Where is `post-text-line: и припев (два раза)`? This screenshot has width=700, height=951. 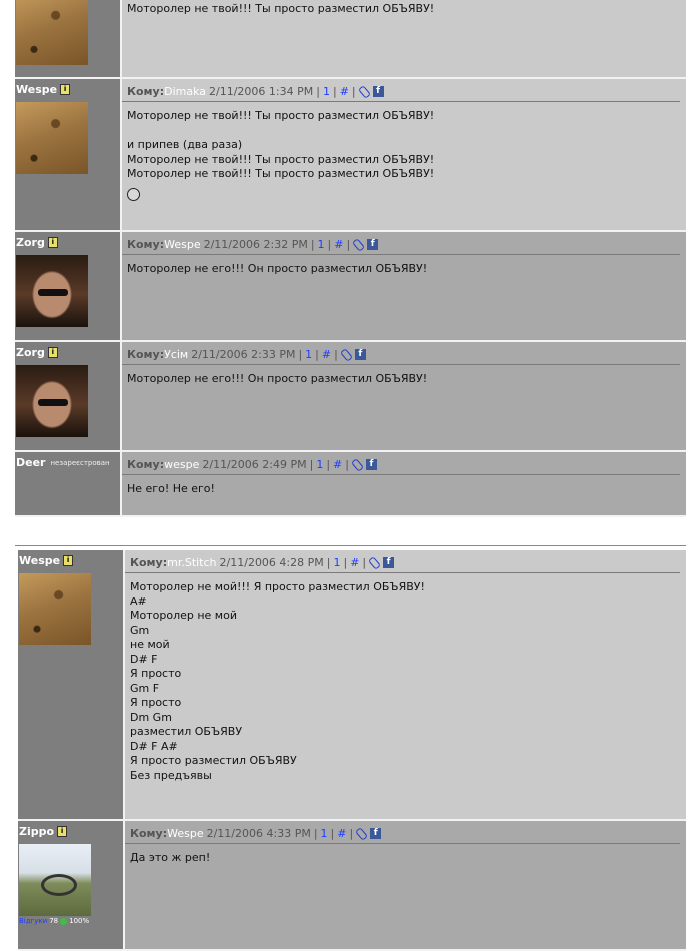 post-text-line: и припев (два раза) is located at coordinates (185, 144).